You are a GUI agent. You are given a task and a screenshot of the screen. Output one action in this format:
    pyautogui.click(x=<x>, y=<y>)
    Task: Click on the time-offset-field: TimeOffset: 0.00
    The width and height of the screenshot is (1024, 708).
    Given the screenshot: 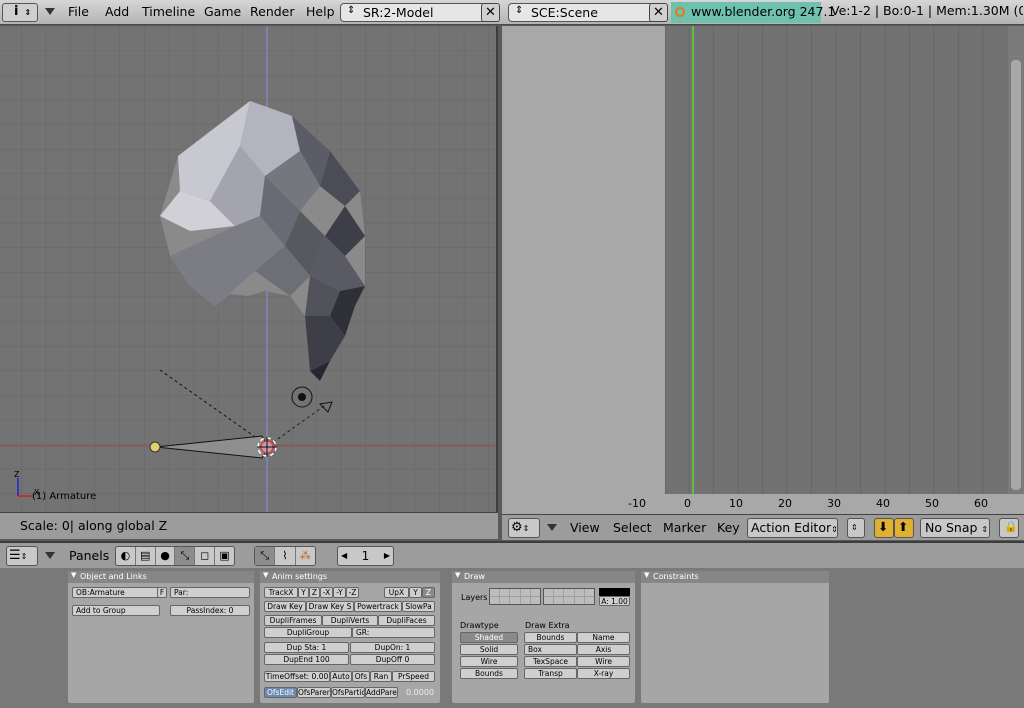 What is the action you would take?
    pyautogui.click(x=297, y=676)
    